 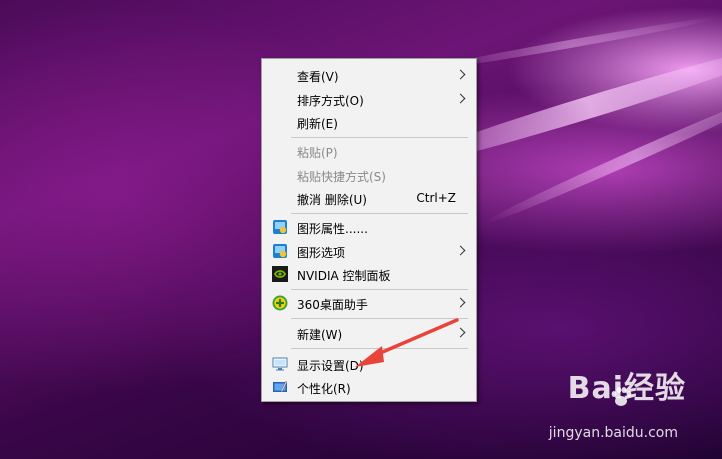 I want to click on watermark-site: jingyan.baidu.com, so click(x=613, y=433).